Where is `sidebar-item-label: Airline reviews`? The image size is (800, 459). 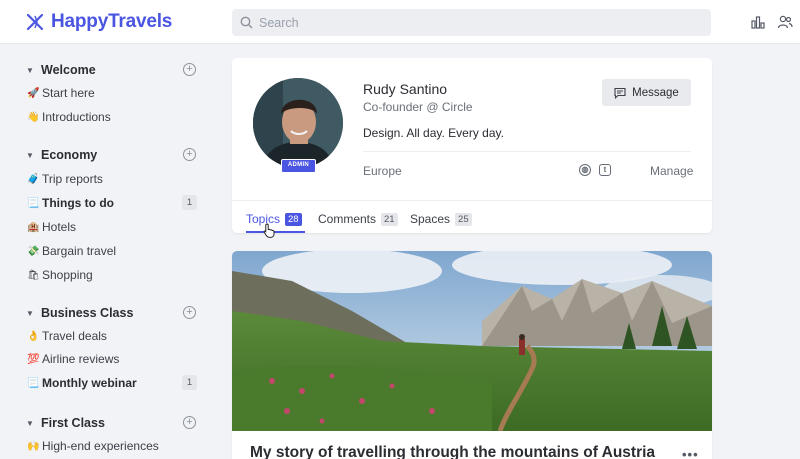 sidebar-item-label: Airline reviews is located at coordinates (81, 359).